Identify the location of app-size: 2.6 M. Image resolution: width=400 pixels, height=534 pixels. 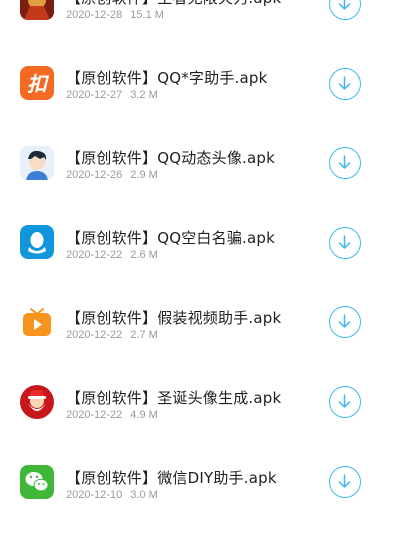
(144, 255).